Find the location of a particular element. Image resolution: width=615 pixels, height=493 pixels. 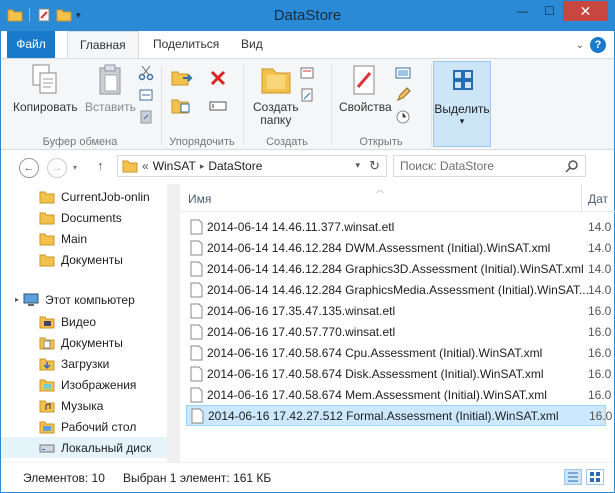

breadcrumb-item: WinSAT is located at coordinates (174, 166).